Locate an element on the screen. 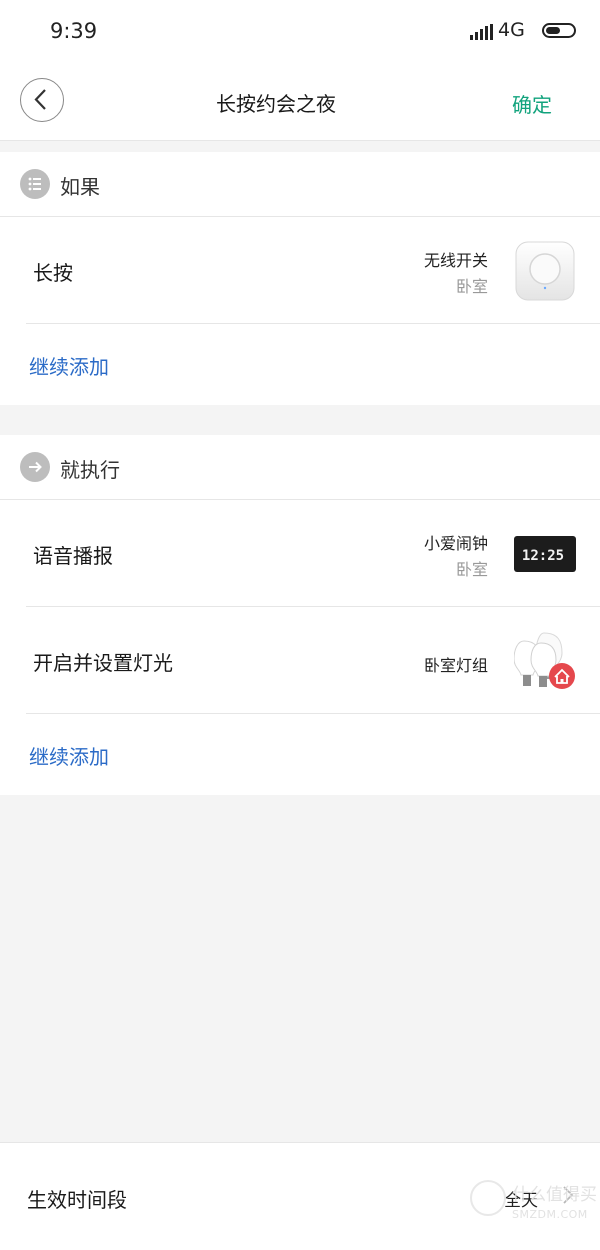 This screenshot has height=1250, width=600. then-section-title: 就执行 is located at coordinates (90, 470).